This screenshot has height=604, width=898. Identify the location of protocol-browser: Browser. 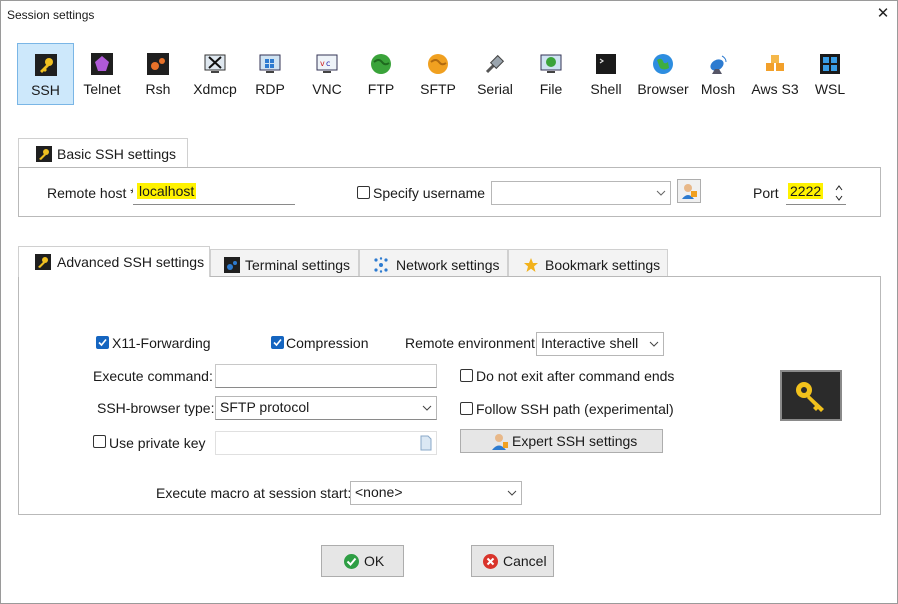
(663, 74).